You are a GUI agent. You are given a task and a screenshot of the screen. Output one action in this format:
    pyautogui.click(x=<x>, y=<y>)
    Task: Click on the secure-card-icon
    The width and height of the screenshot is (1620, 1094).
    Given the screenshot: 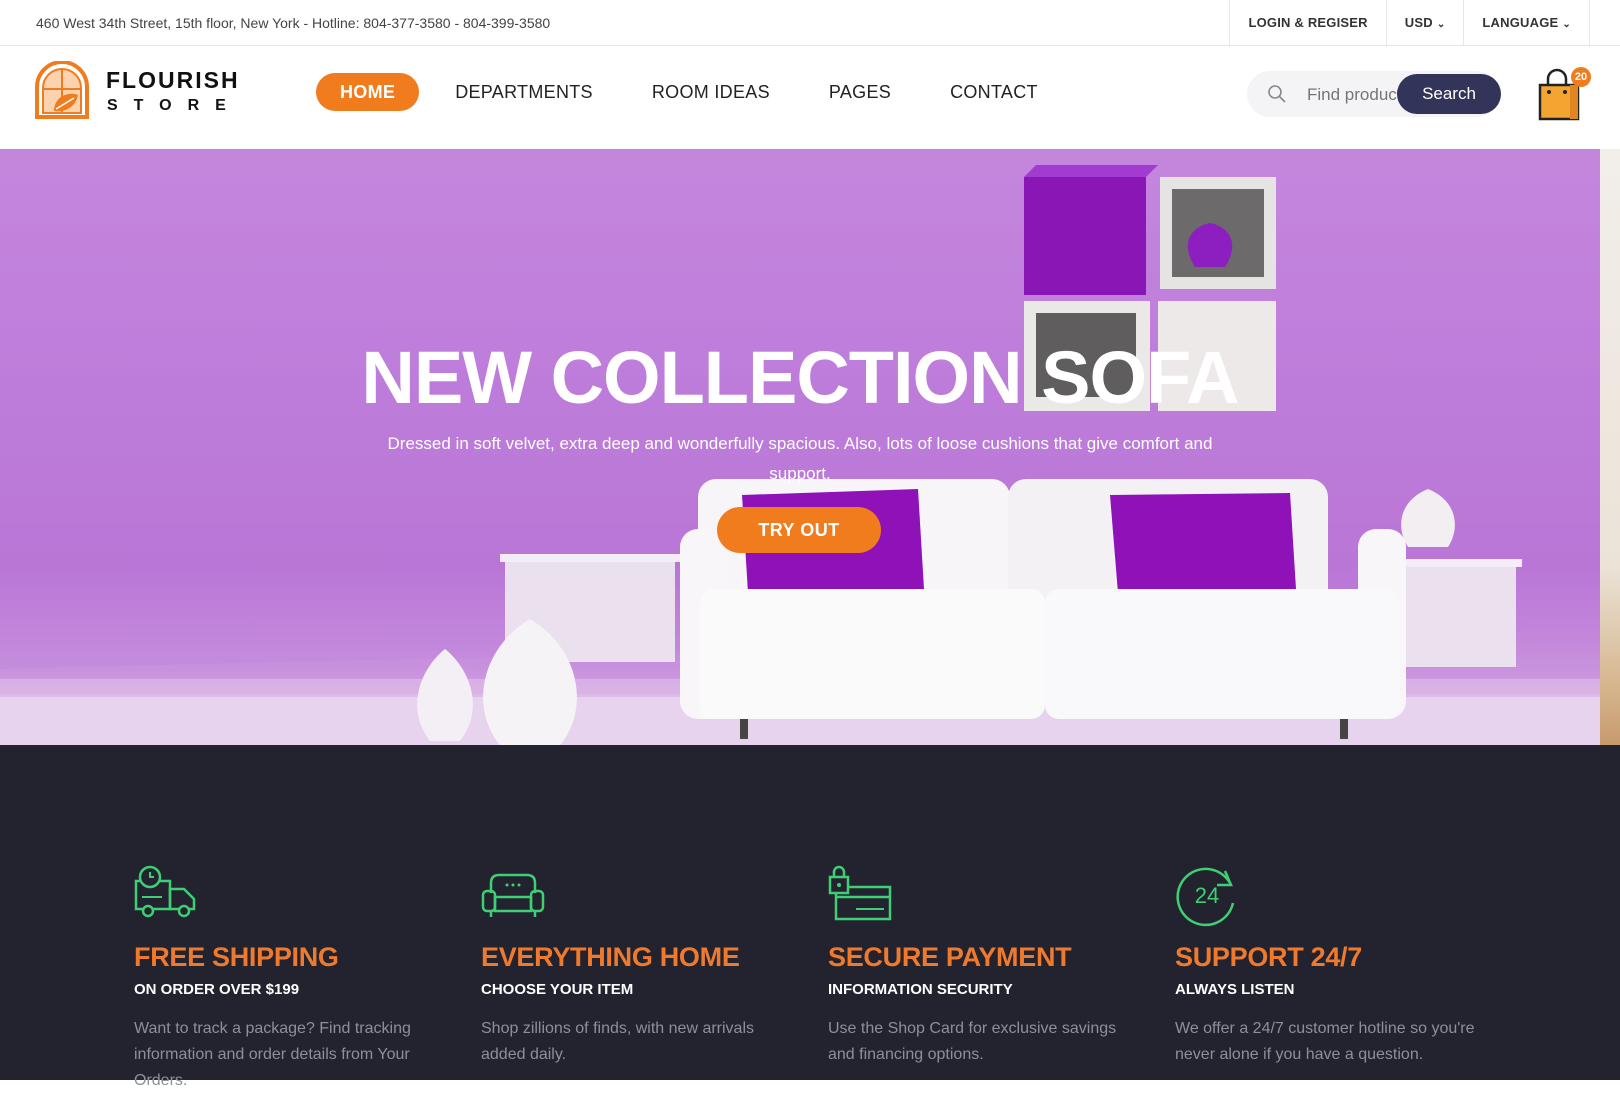 What is the action you would take?
    pyautogui.click(x=860, y=893)
    